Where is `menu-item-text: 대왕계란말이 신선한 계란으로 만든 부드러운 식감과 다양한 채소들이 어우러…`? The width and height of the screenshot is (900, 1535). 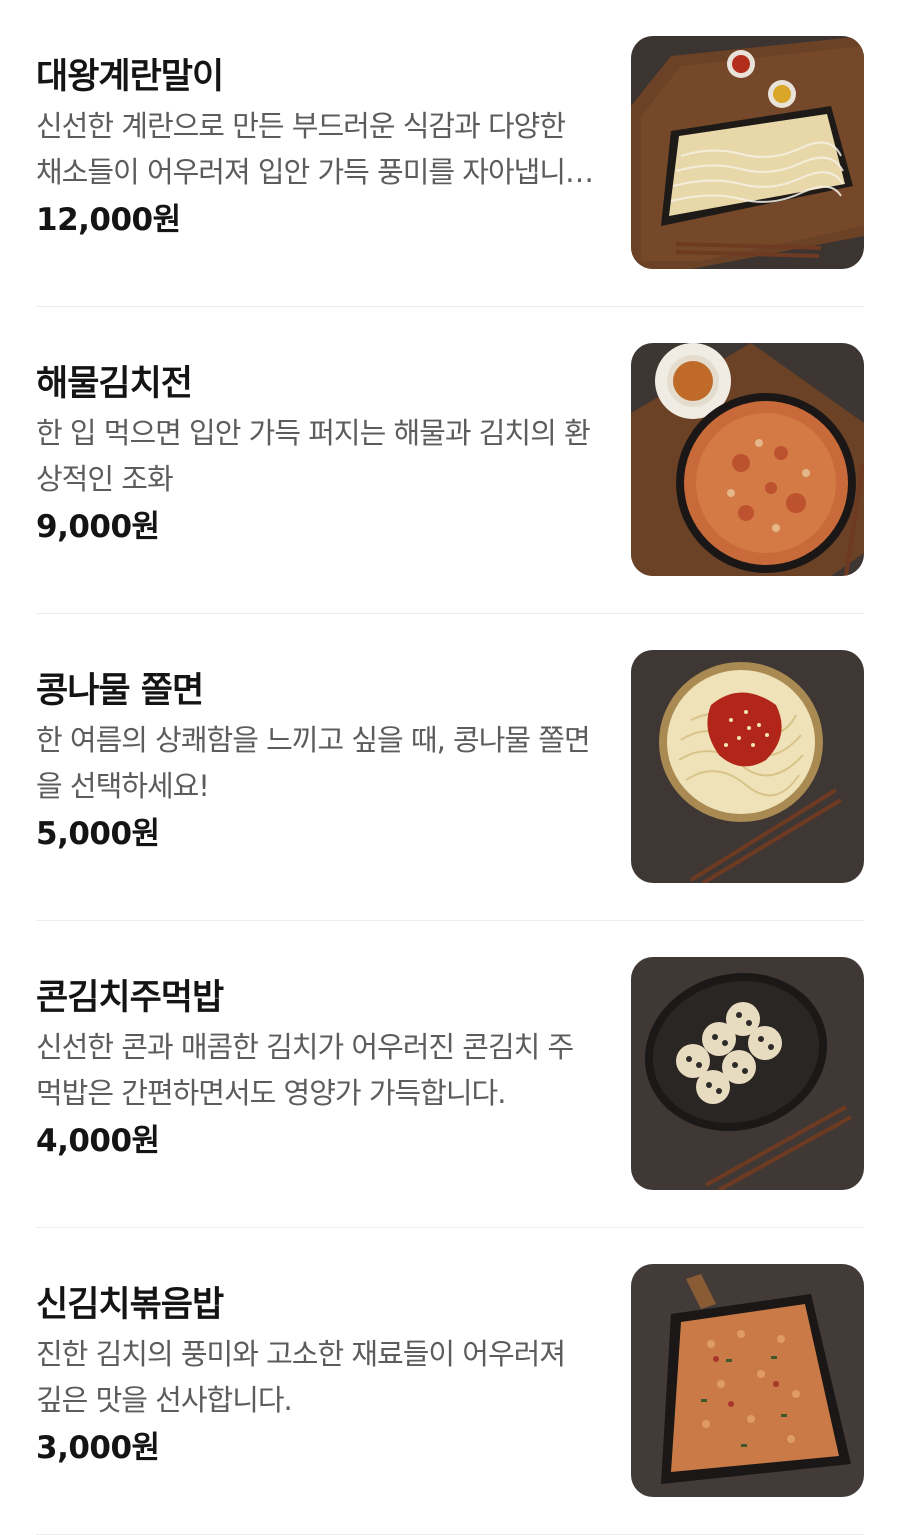 menu-item-text: 대왕계란말이 신선한 계란으로 만든 부드러운 식감과 다양한 채소들이 어우러… is located at coordinates (316, 148).